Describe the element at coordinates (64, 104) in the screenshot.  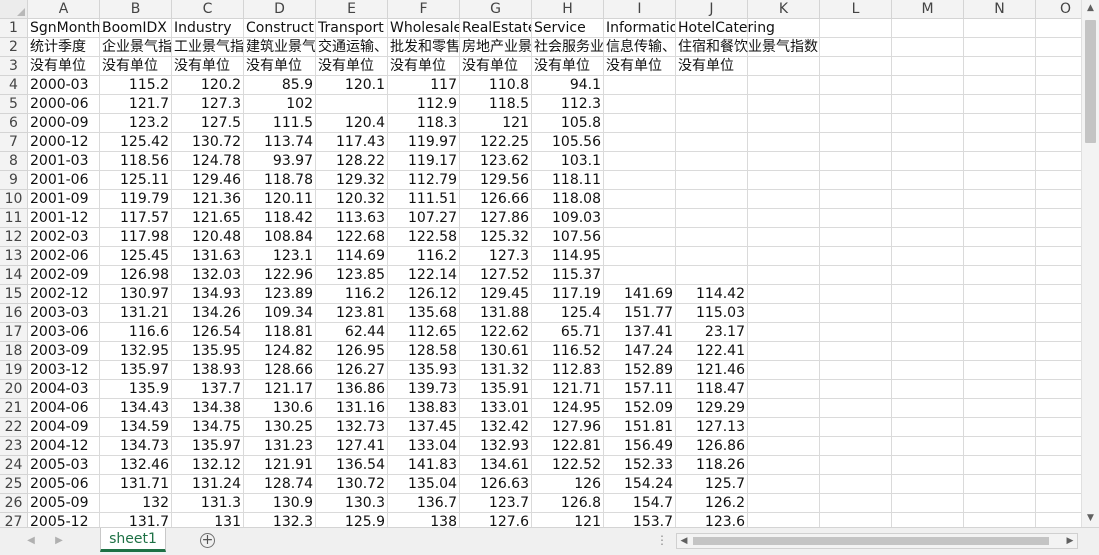
I see `cell-a5: 2000-06` at that location.